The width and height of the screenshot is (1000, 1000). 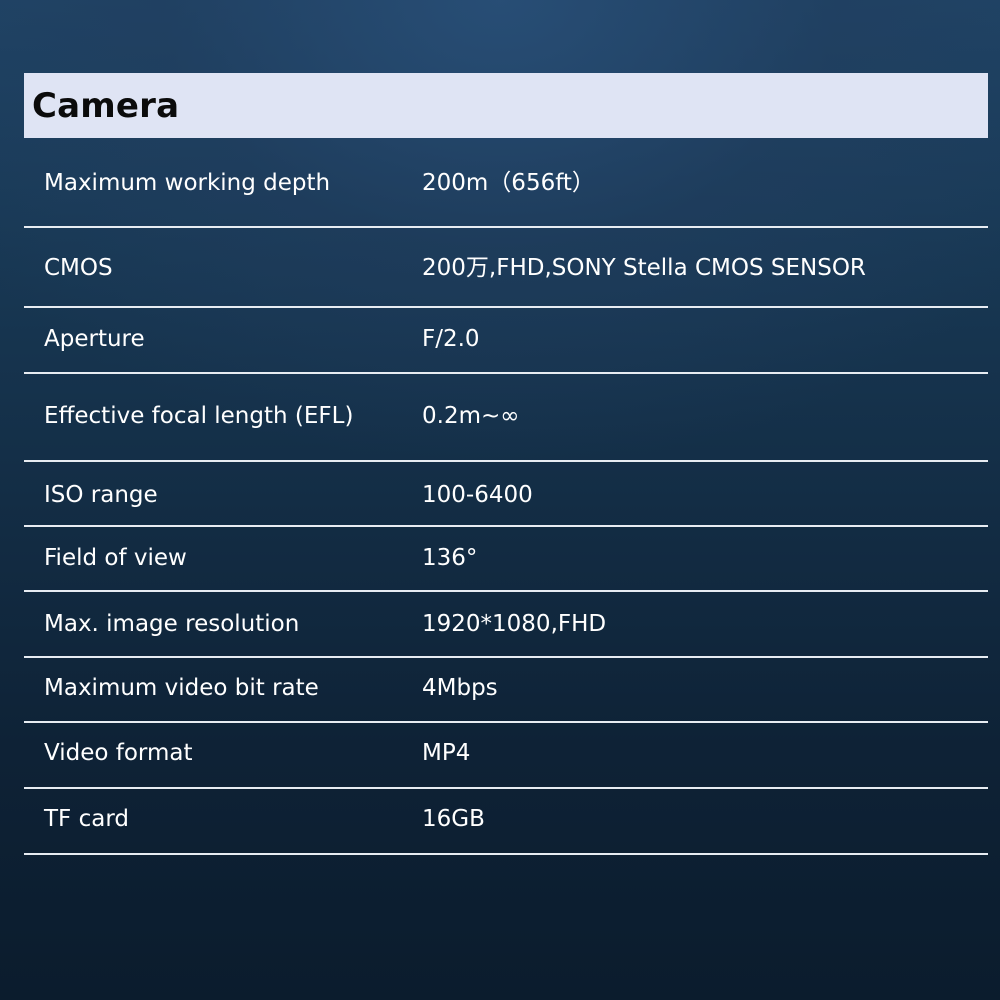 What do you see at coordinates (451, 339) in the screenshot?
I see `spec-value: F/2.0` at bounding box center [451, 339].